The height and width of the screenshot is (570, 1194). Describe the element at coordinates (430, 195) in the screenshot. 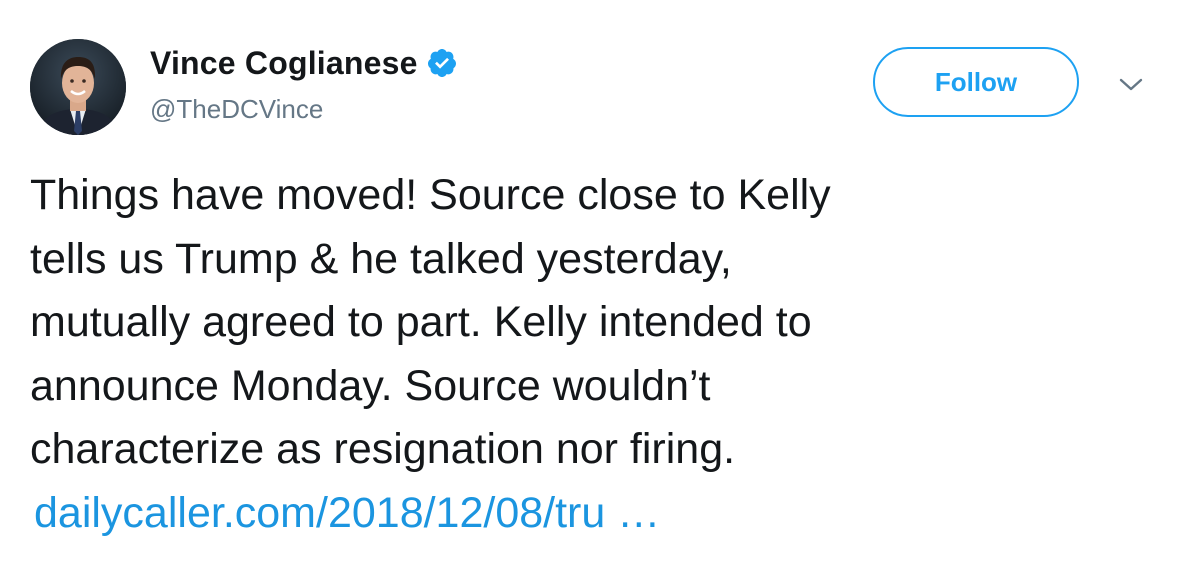

I see `tweet-text-line: Things have moved! Source close to Kelly` at that location.